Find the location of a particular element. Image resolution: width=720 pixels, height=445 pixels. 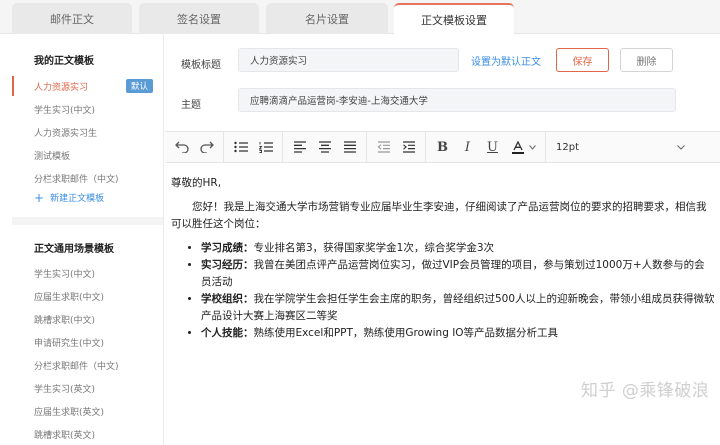

list-item: 学习成绩：专业排名第3，获得国家奖学金1次，综合奖学金3次 is located at coordinates (458, 248).